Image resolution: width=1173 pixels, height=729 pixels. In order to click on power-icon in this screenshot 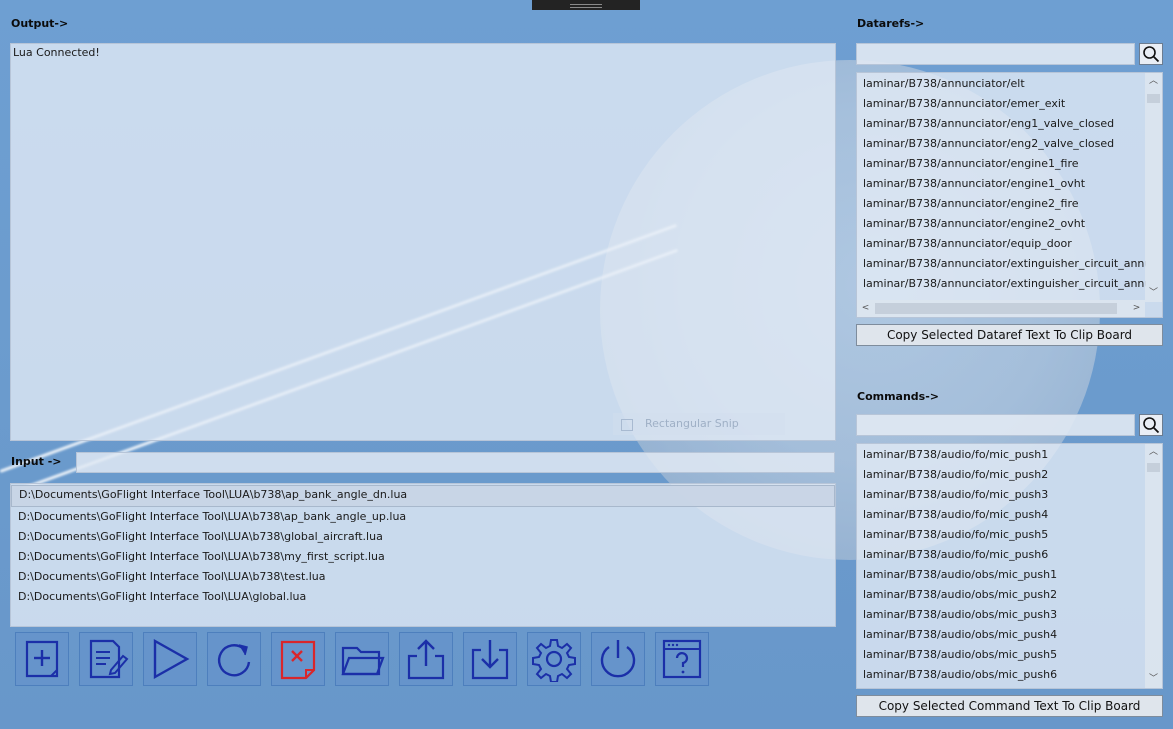, I will do `click(618, 659)`.